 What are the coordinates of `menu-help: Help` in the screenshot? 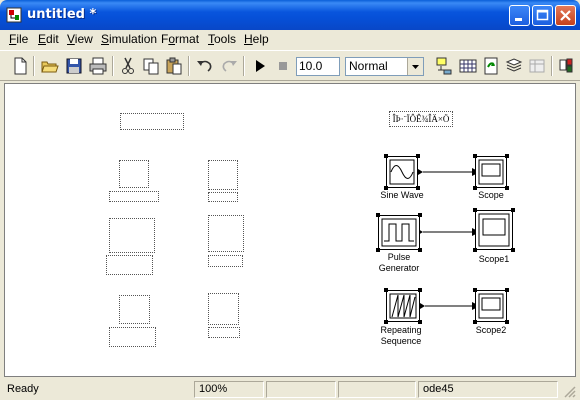 It's located at (256, 39).